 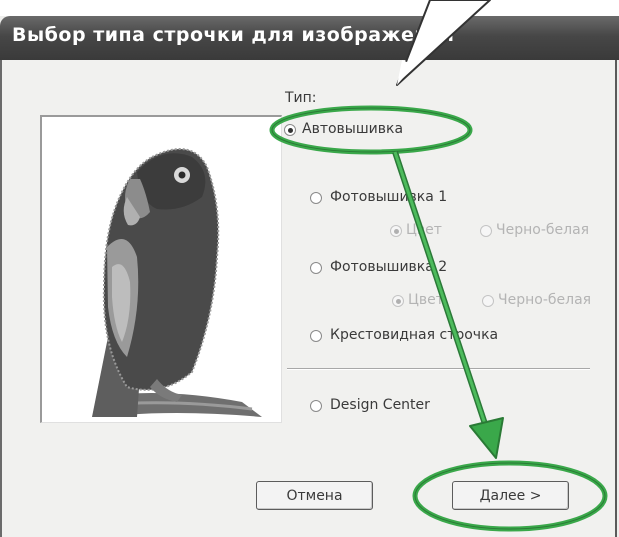 I want to click on separator-line, so click(x=438, y=369).